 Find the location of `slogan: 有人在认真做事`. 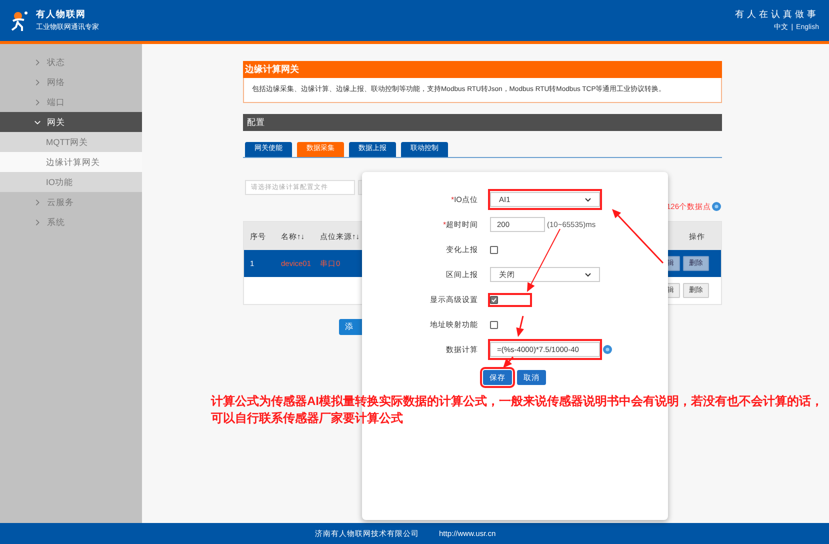

slogan: 有人在认真做事 is located at coordinates (777, 14).